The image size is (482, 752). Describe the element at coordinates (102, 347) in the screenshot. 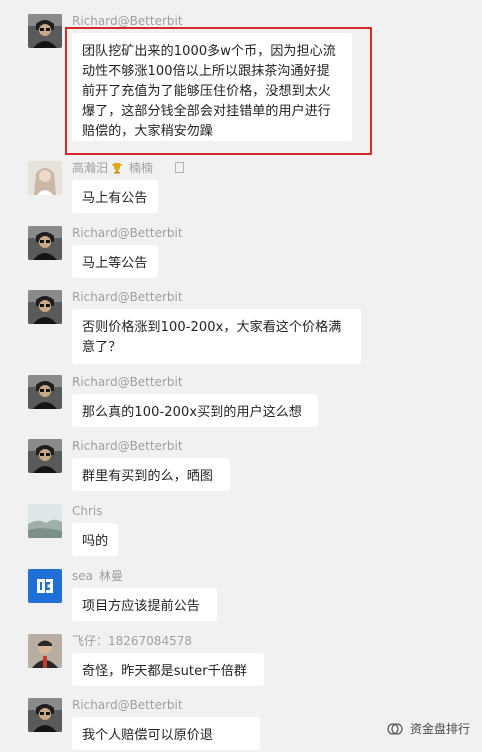

I see `message-text-line: 意了？` at that location.